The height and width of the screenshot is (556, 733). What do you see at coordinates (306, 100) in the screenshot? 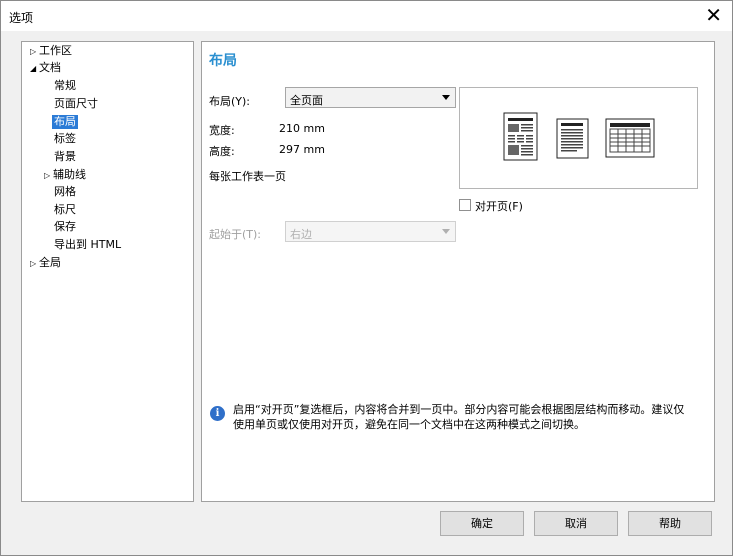
I see `layout-select-value: 全页面` at bounding box center [306, 100].